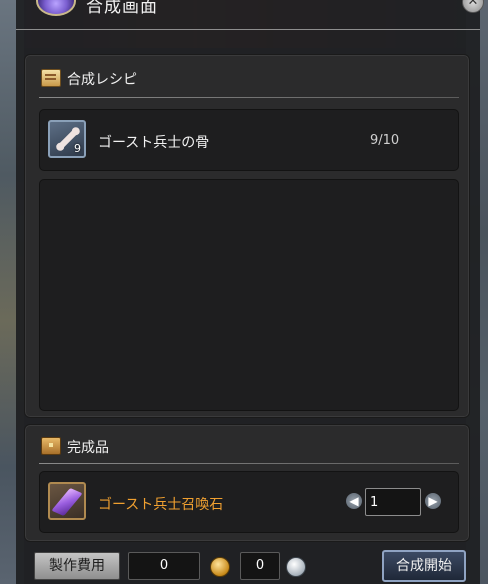 Image resolution: width=488 pixels, height=584 pixels. I want to click on material-slot-quantity: 9, so click(77, 148).